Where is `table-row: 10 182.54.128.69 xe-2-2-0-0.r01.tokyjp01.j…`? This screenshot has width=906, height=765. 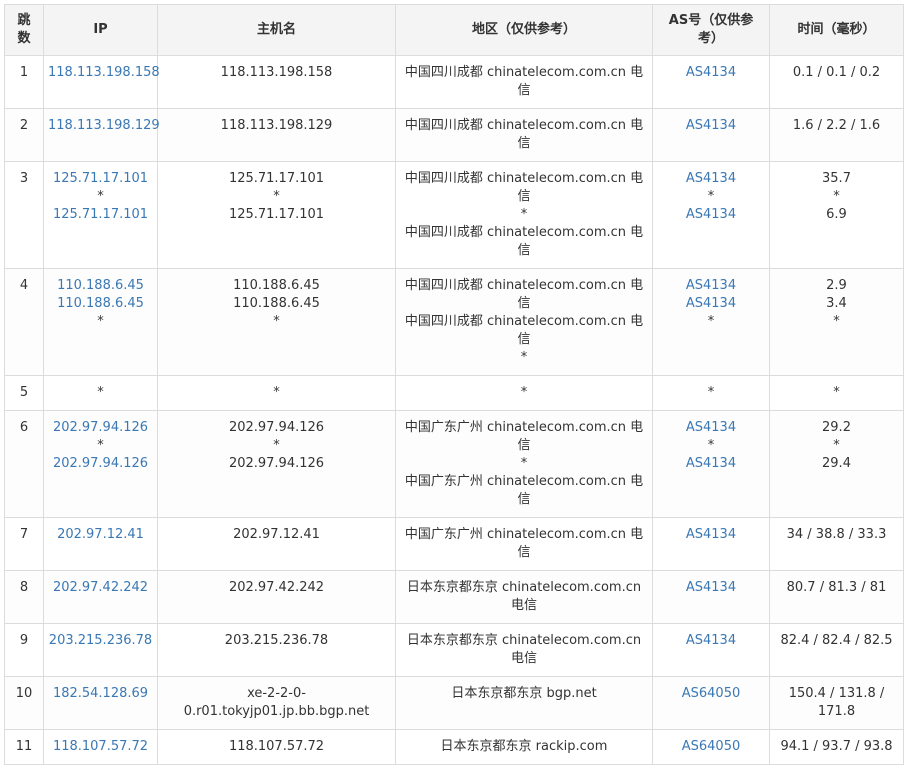 table-row: 10 182.54.128.69 xe-2-2-0-0.r01.tokyjp01.j… is located at coordinates (454, 703).